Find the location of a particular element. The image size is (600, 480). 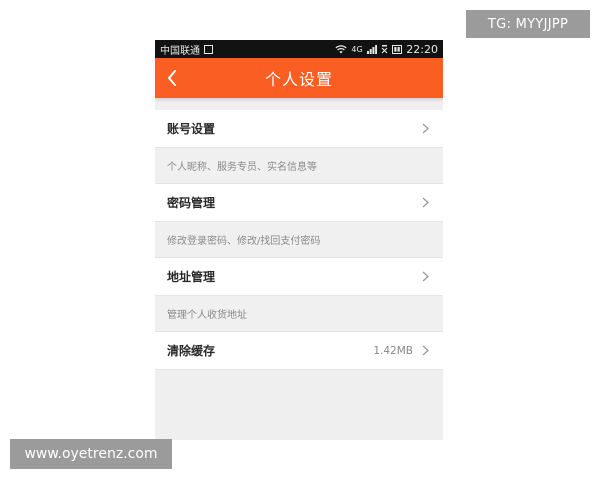

cache-size-value: 1.42MB is located at coordinates (393, 350).